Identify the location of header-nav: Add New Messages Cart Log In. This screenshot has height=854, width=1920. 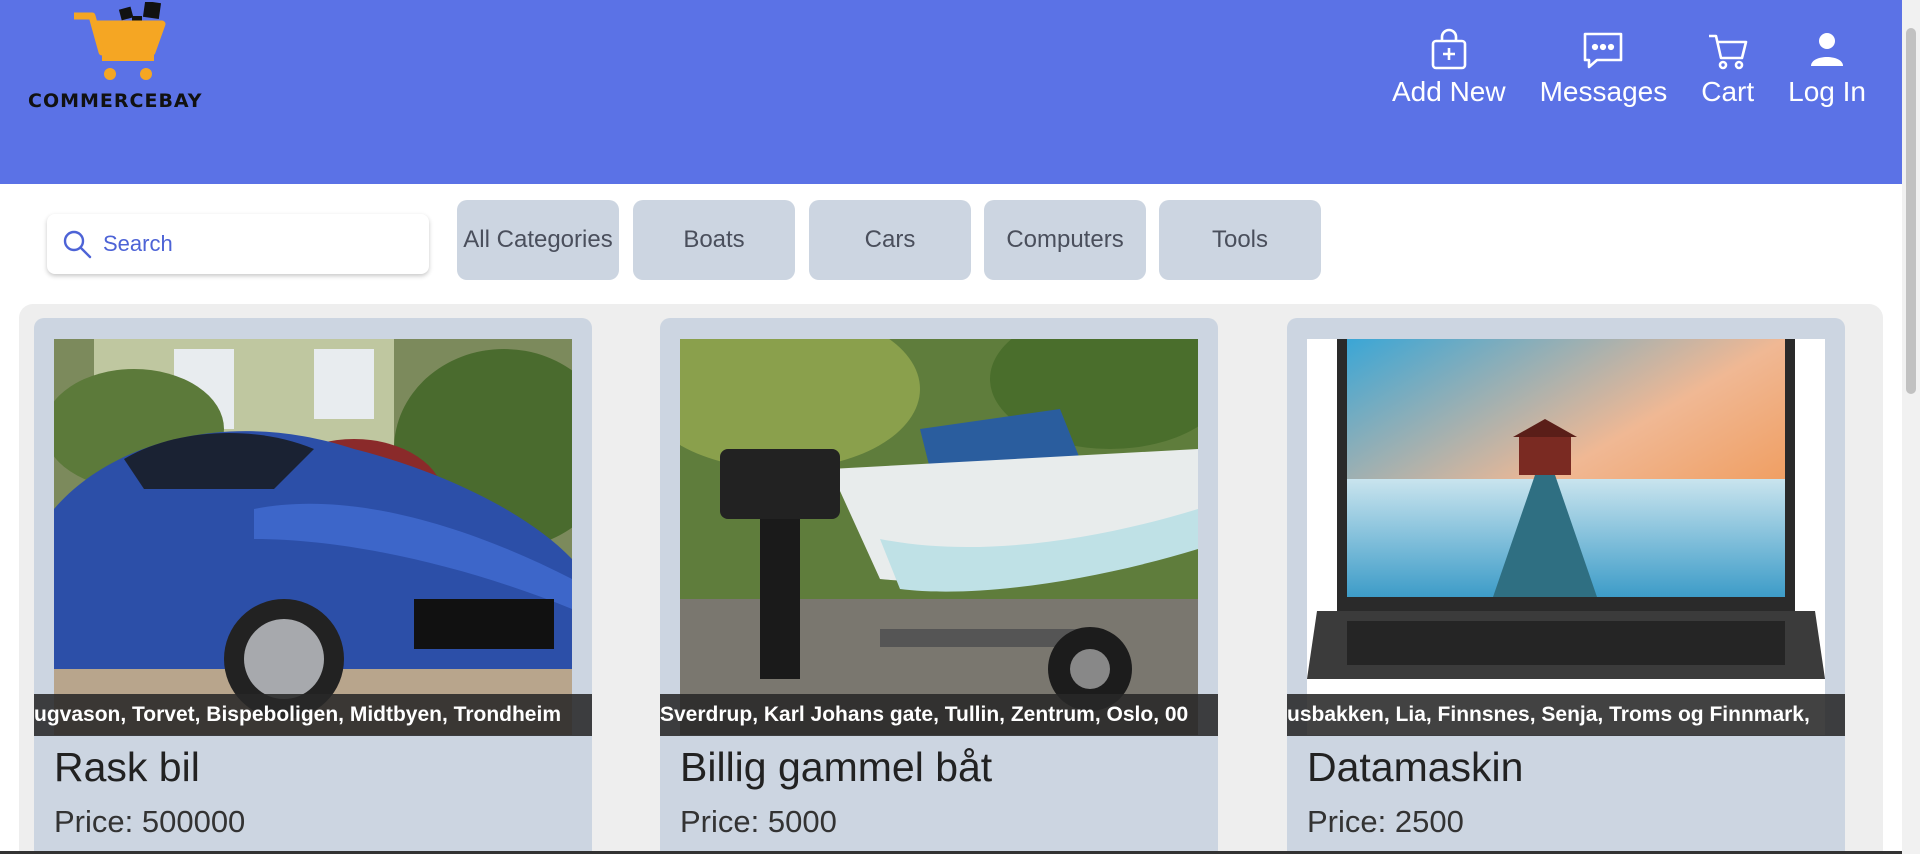
(1612, 68).